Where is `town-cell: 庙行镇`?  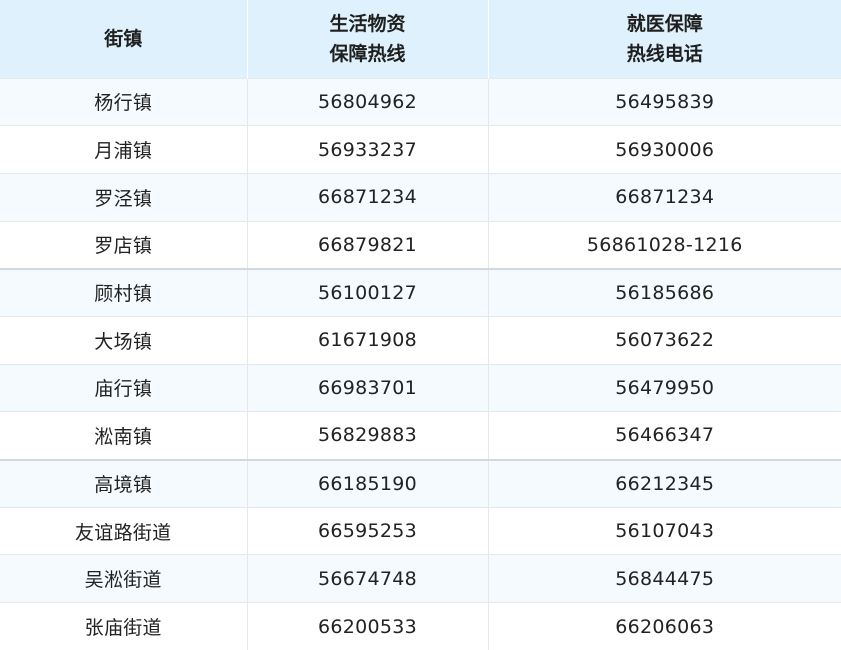 town-cell: 庙行镇 is located at coordinates (123, 387).